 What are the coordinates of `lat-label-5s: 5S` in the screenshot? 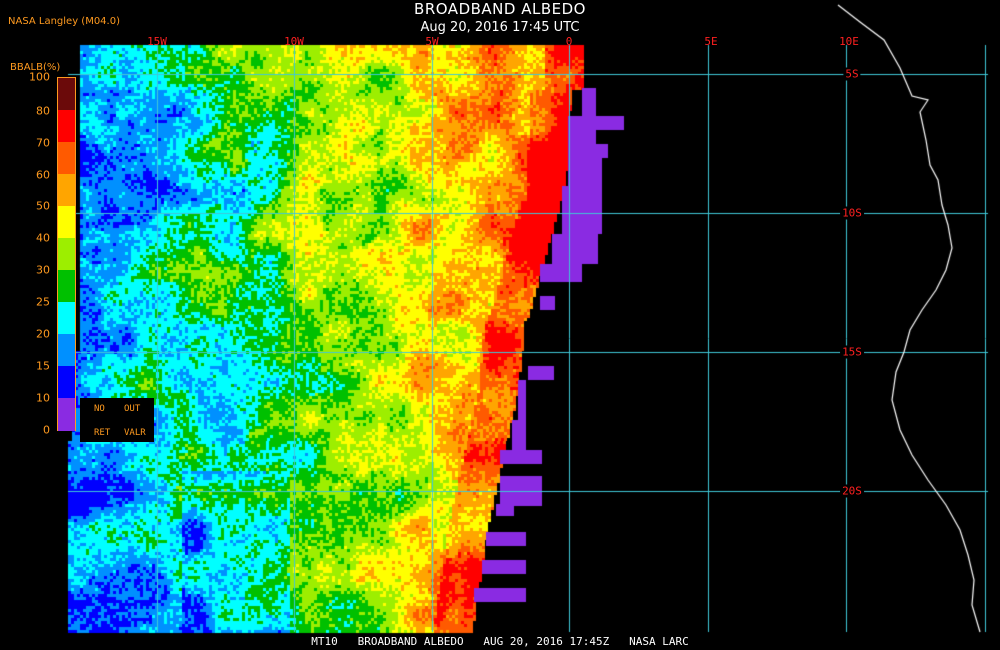 It's located at (852, 74).